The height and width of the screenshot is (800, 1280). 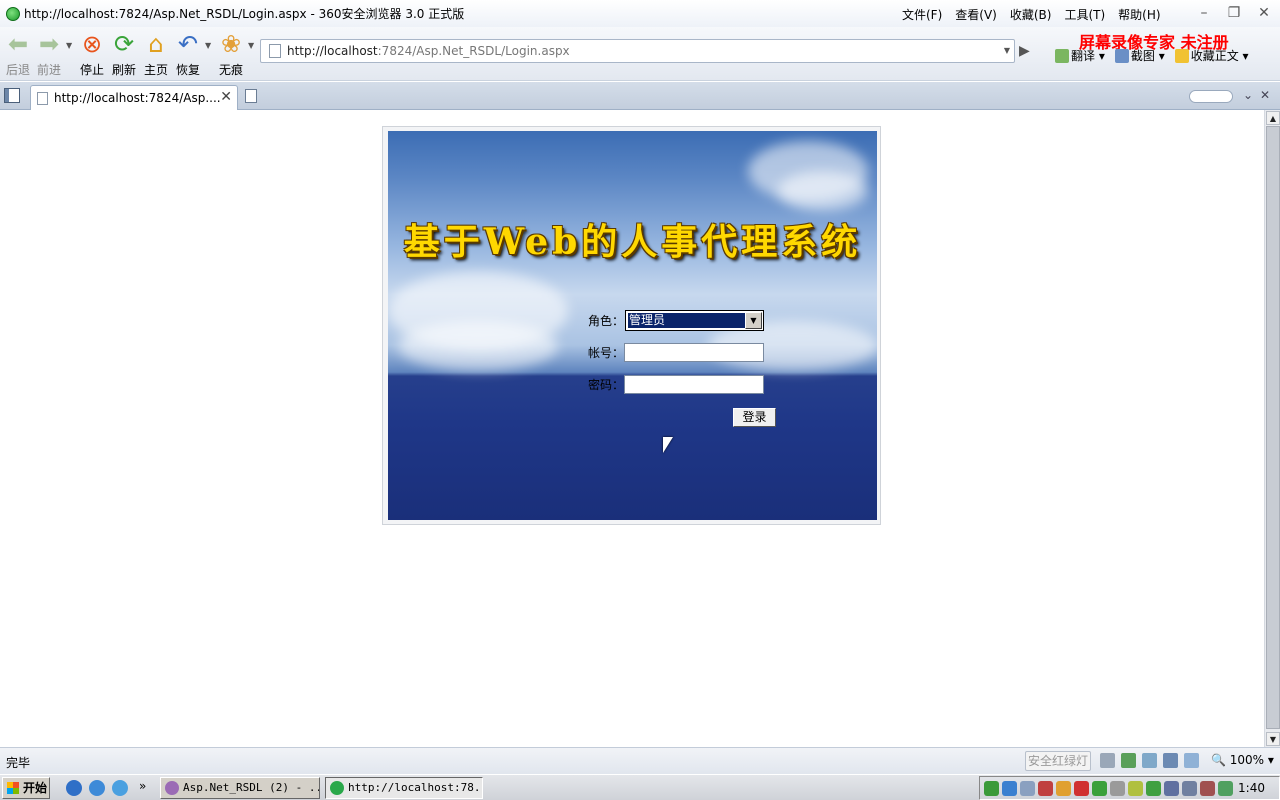 What do you see at coordinates (1191, 760) in the screenshot?
I see `volume-icon` at bounding box center [1191, 760].